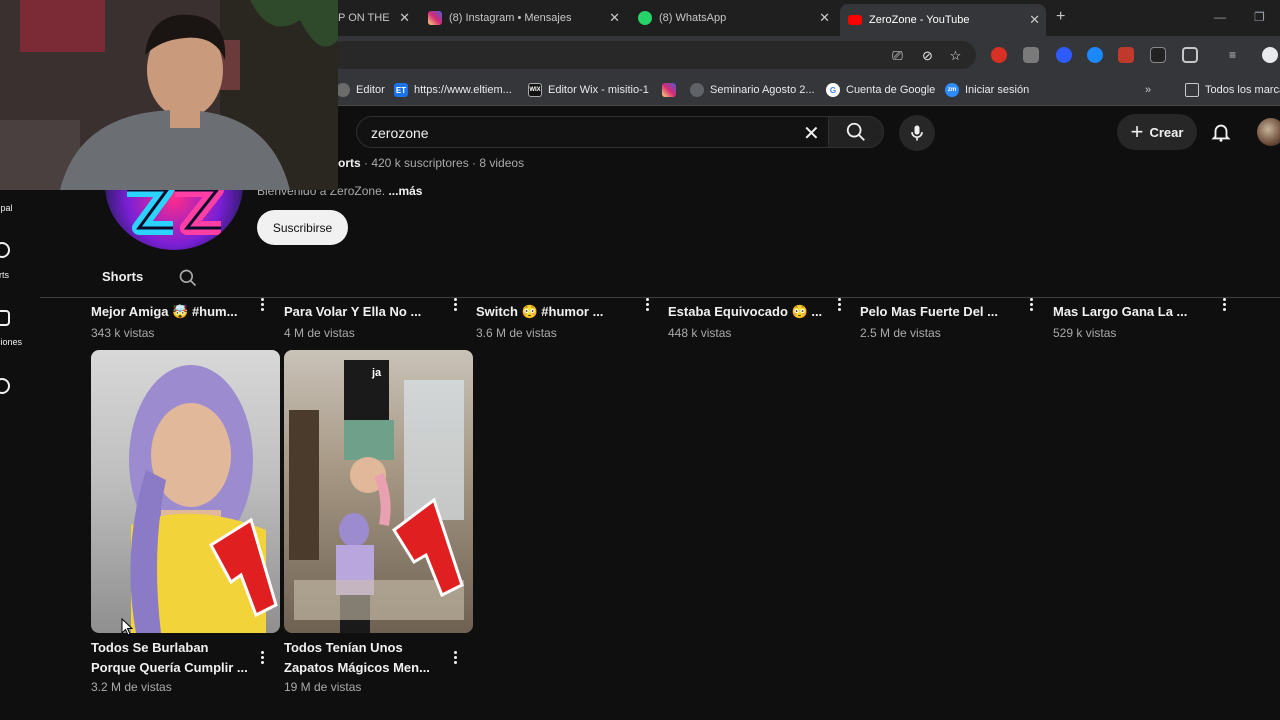 The image size is (1280, 720). I want to click on thumbnail-art: ja, so click(376, 496).